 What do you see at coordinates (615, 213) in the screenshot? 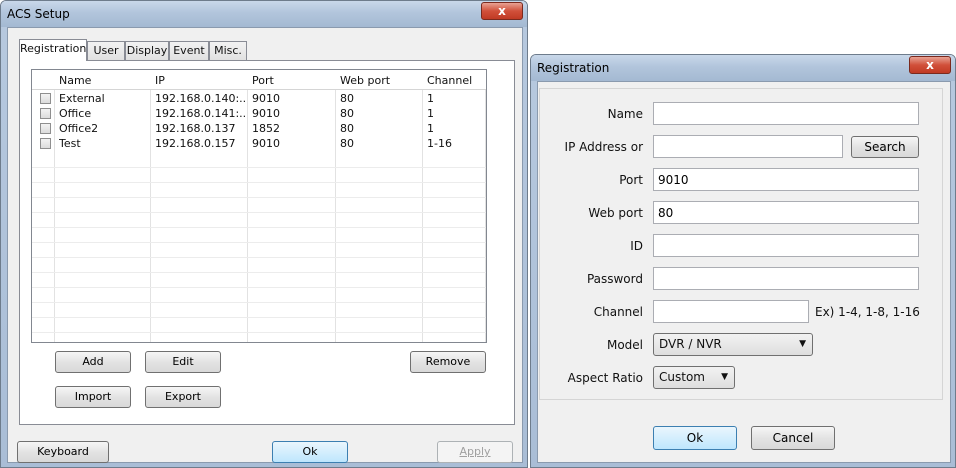
I see `web-port-label: Web port` at bounding box center [615, 213].